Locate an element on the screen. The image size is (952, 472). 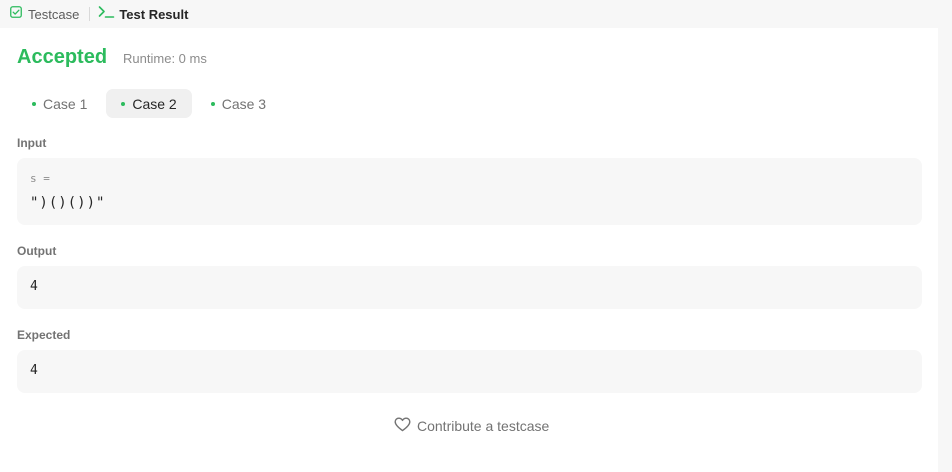
case-tab-2: Case 2 is located at coordinates (149, 103).